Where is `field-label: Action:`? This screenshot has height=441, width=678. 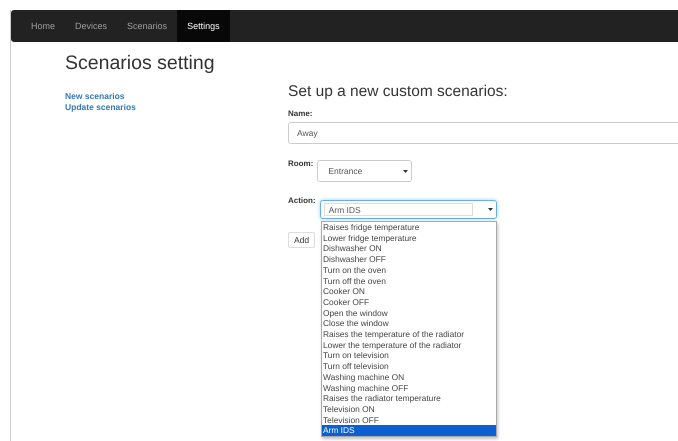 field-label: Action: is located at coordinates (302, 200).